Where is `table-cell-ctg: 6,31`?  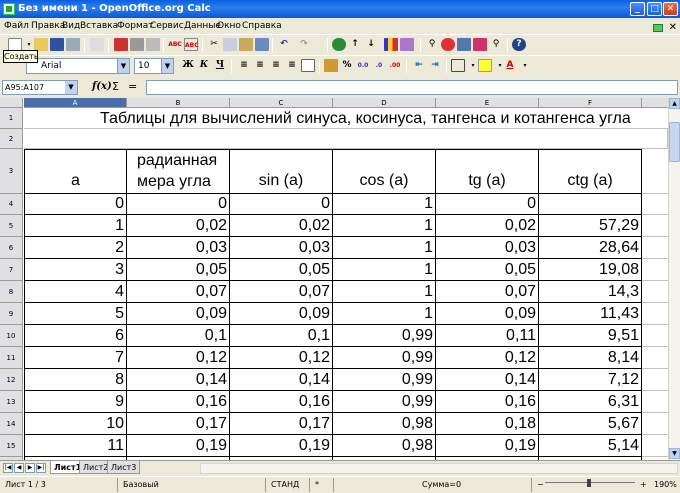
table-cell-ctg: 6,31 is located at coordinates (590, 402).